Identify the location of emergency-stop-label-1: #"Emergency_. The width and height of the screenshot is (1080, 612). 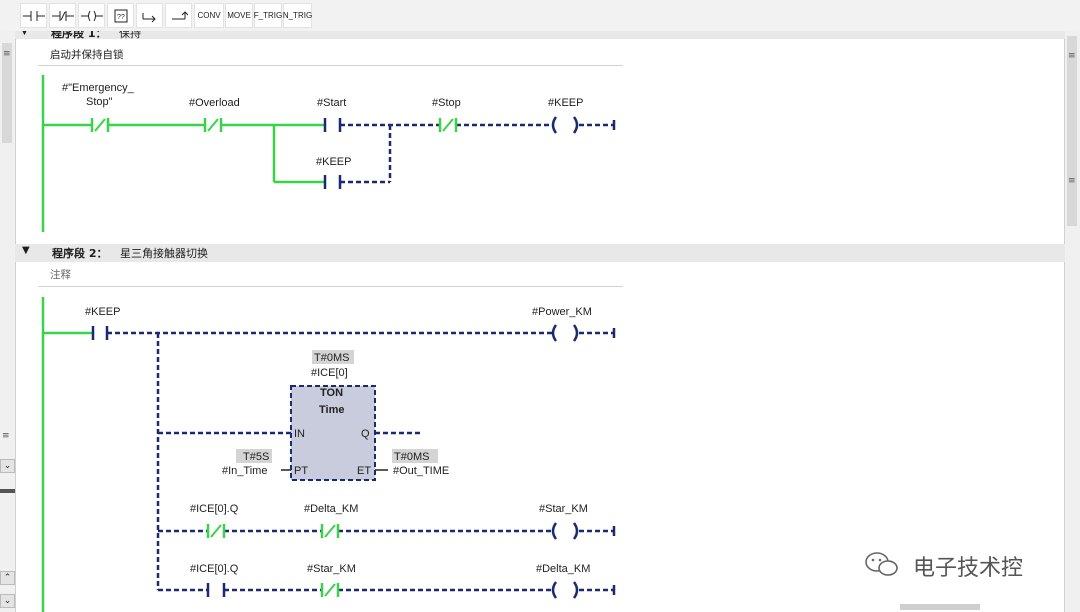
(98, 88).